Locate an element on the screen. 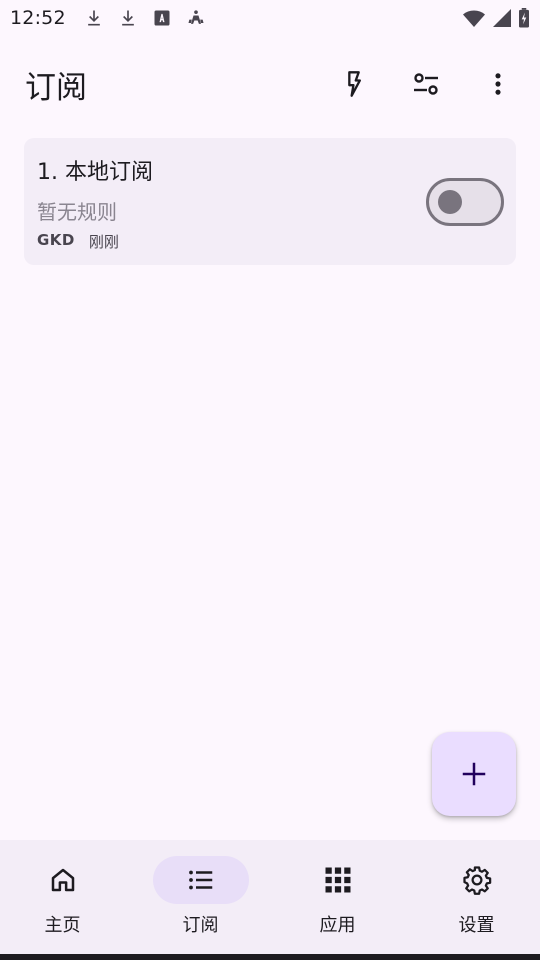  add-subscription-button is located at coordinates (474, 774).